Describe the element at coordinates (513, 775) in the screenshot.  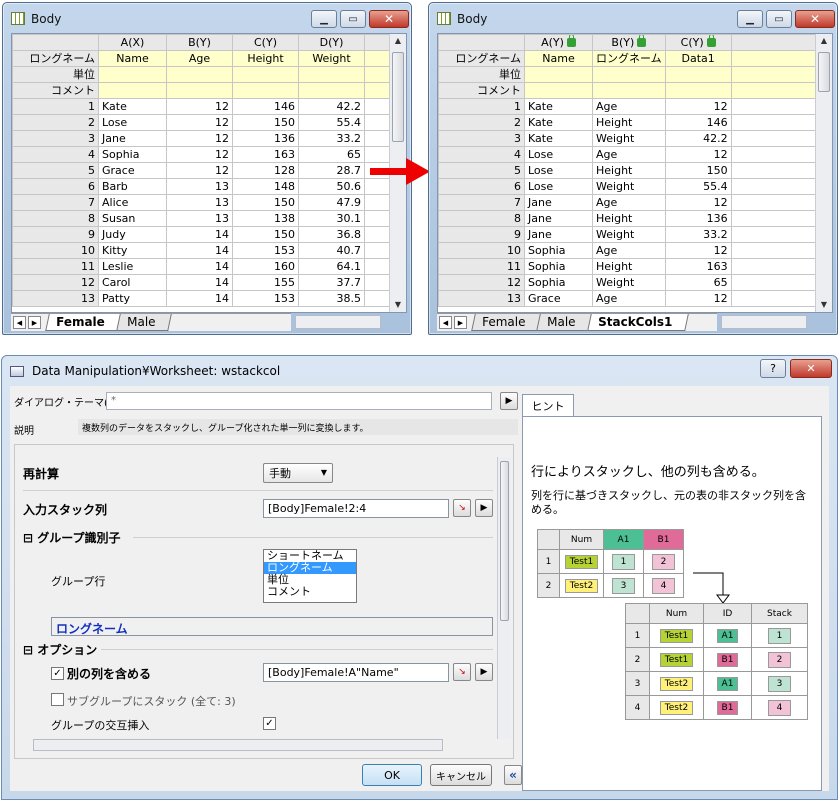
I see `collapse-panel-button: «` at that location.